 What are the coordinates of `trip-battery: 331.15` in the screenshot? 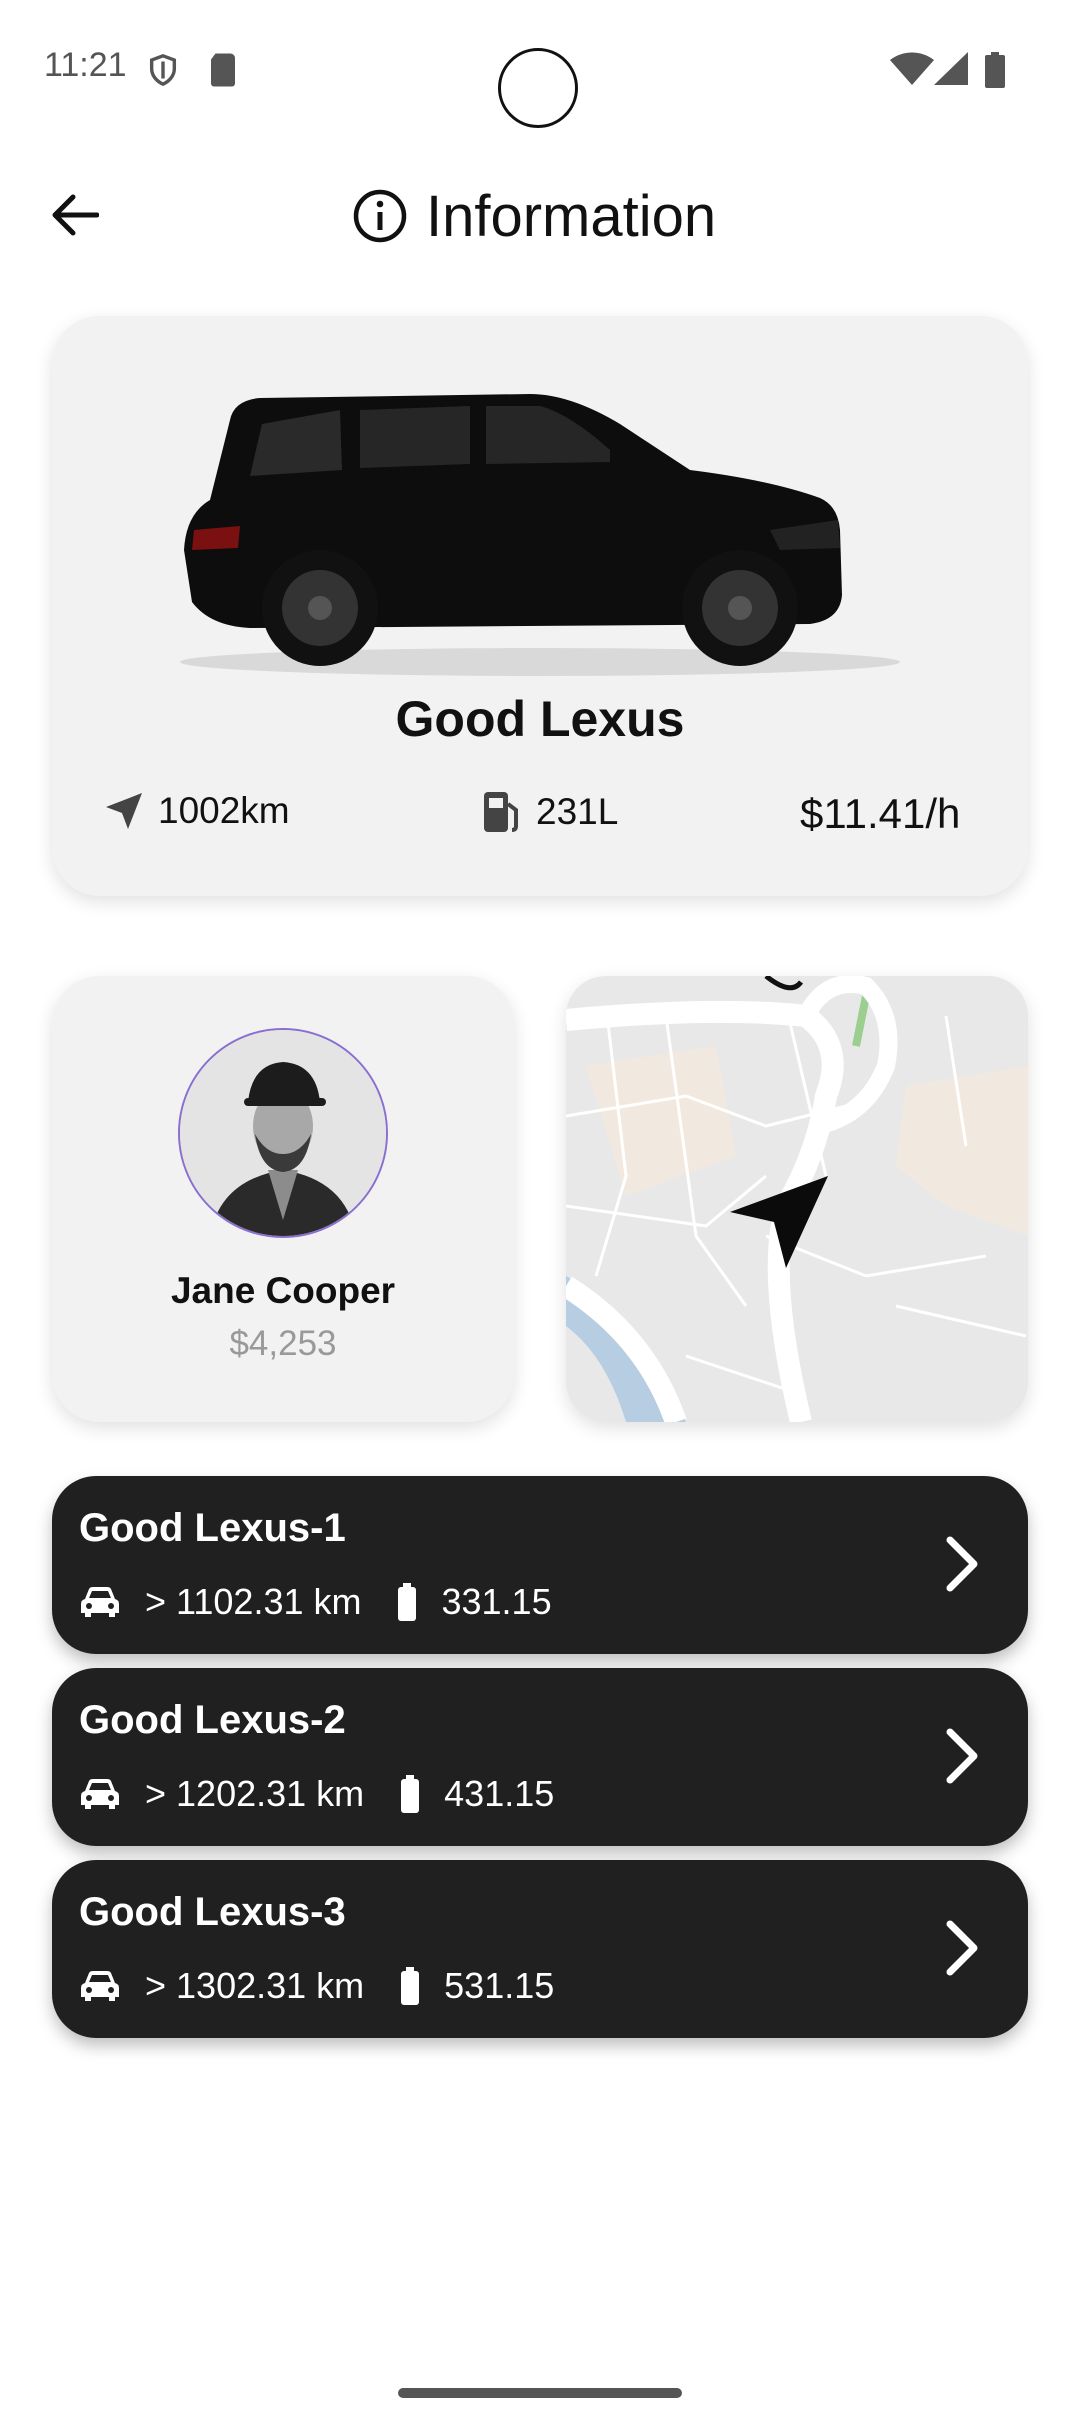 It's located at (496, 1601).